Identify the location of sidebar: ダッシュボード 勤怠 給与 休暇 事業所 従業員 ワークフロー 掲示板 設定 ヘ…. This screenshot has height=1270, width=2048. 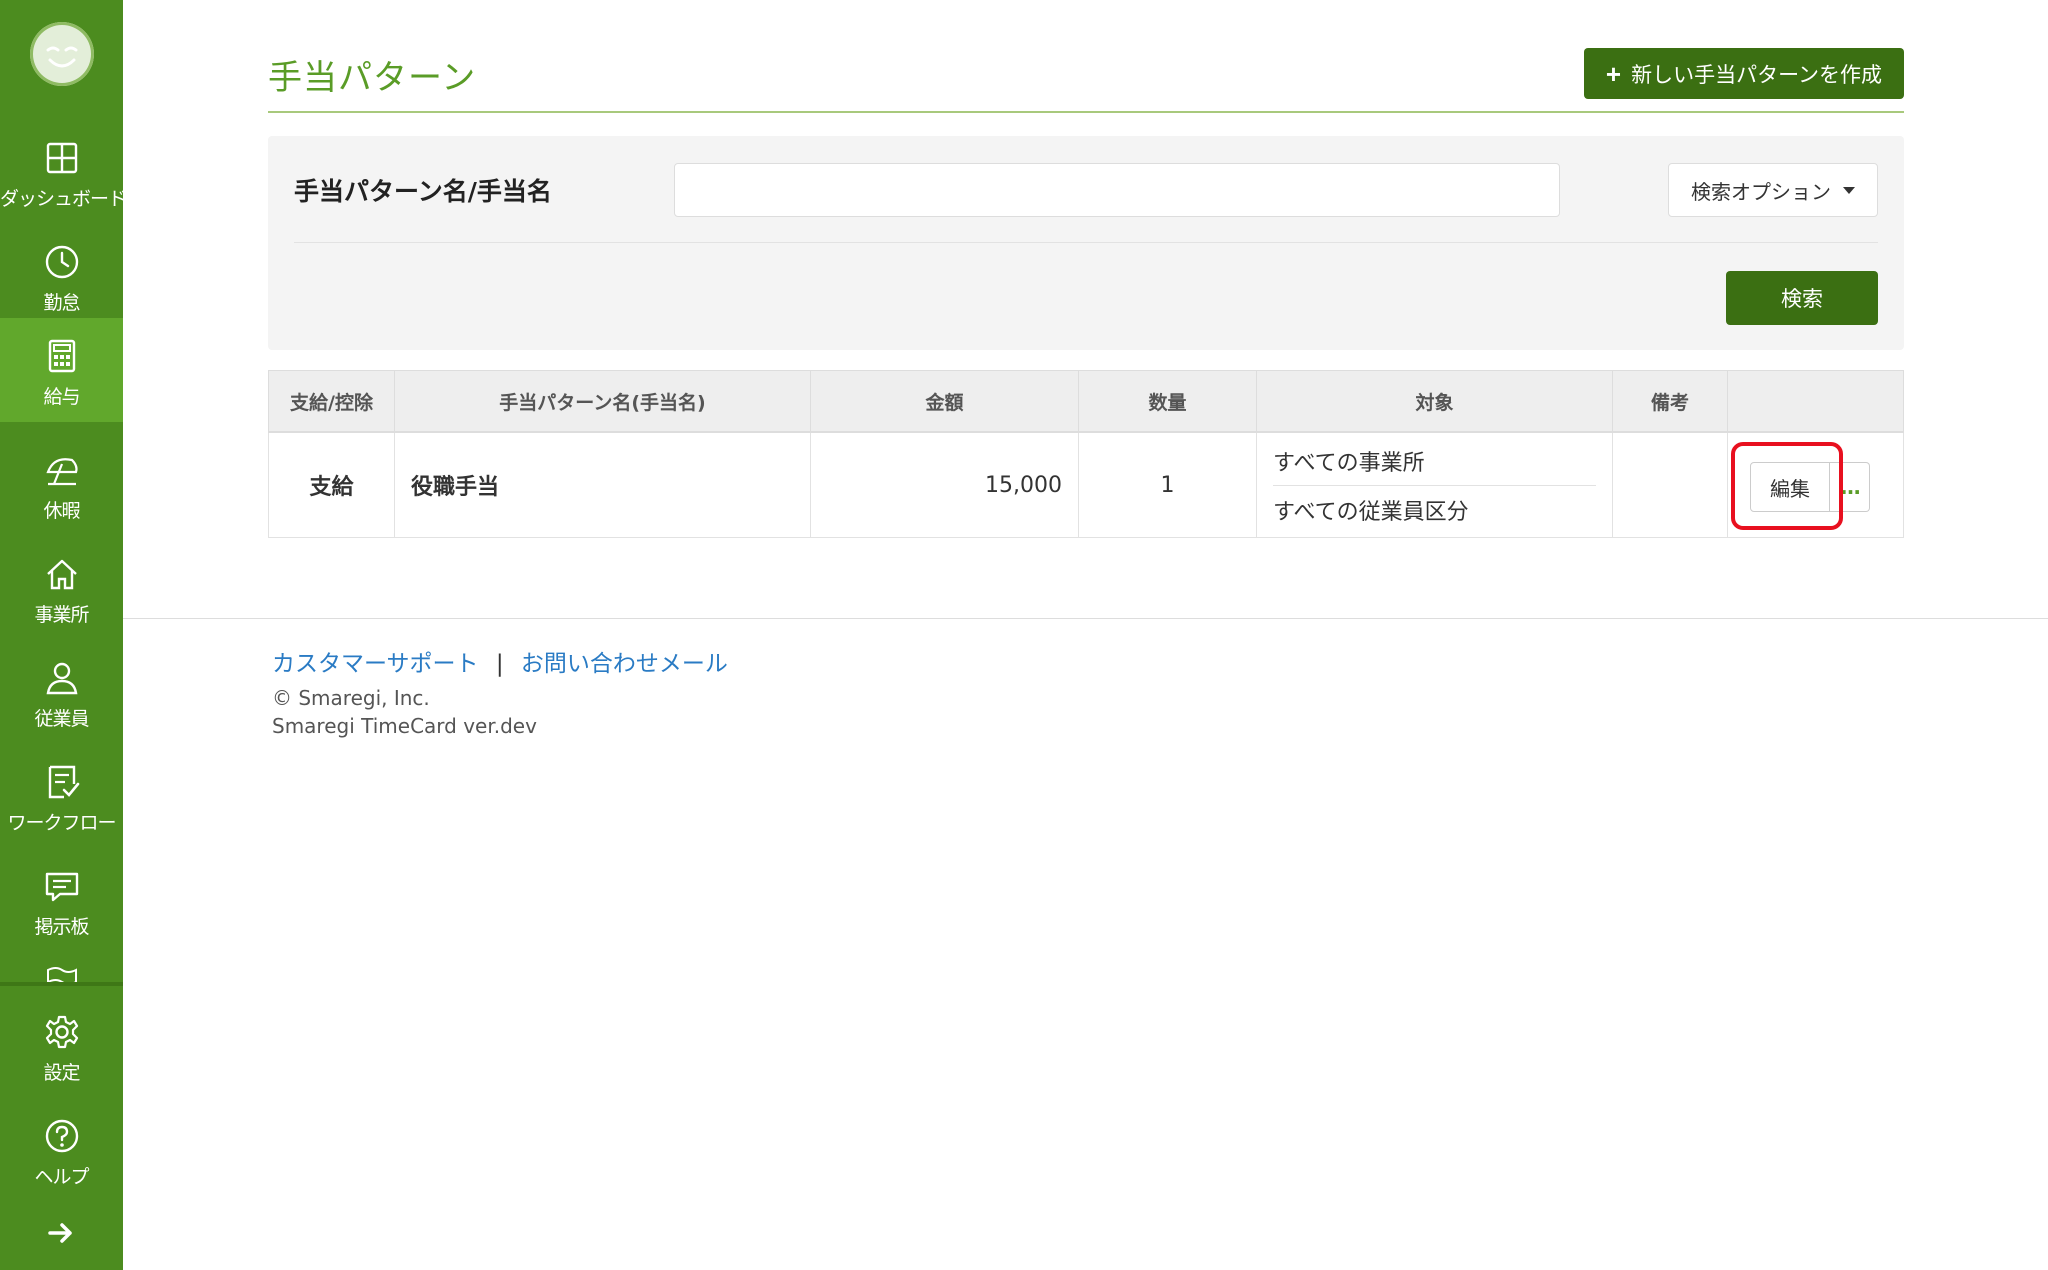
(63, 635).